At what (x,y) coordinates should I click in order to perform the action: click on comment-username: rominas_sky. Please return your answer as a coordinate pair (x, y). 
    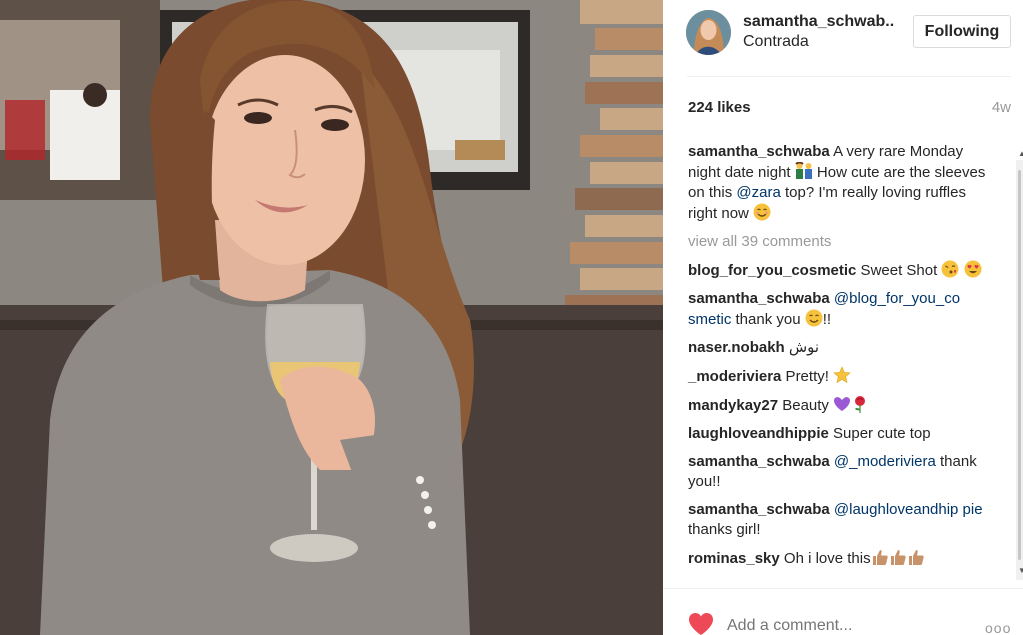
    Looking at the image, I should click on (734, 558).